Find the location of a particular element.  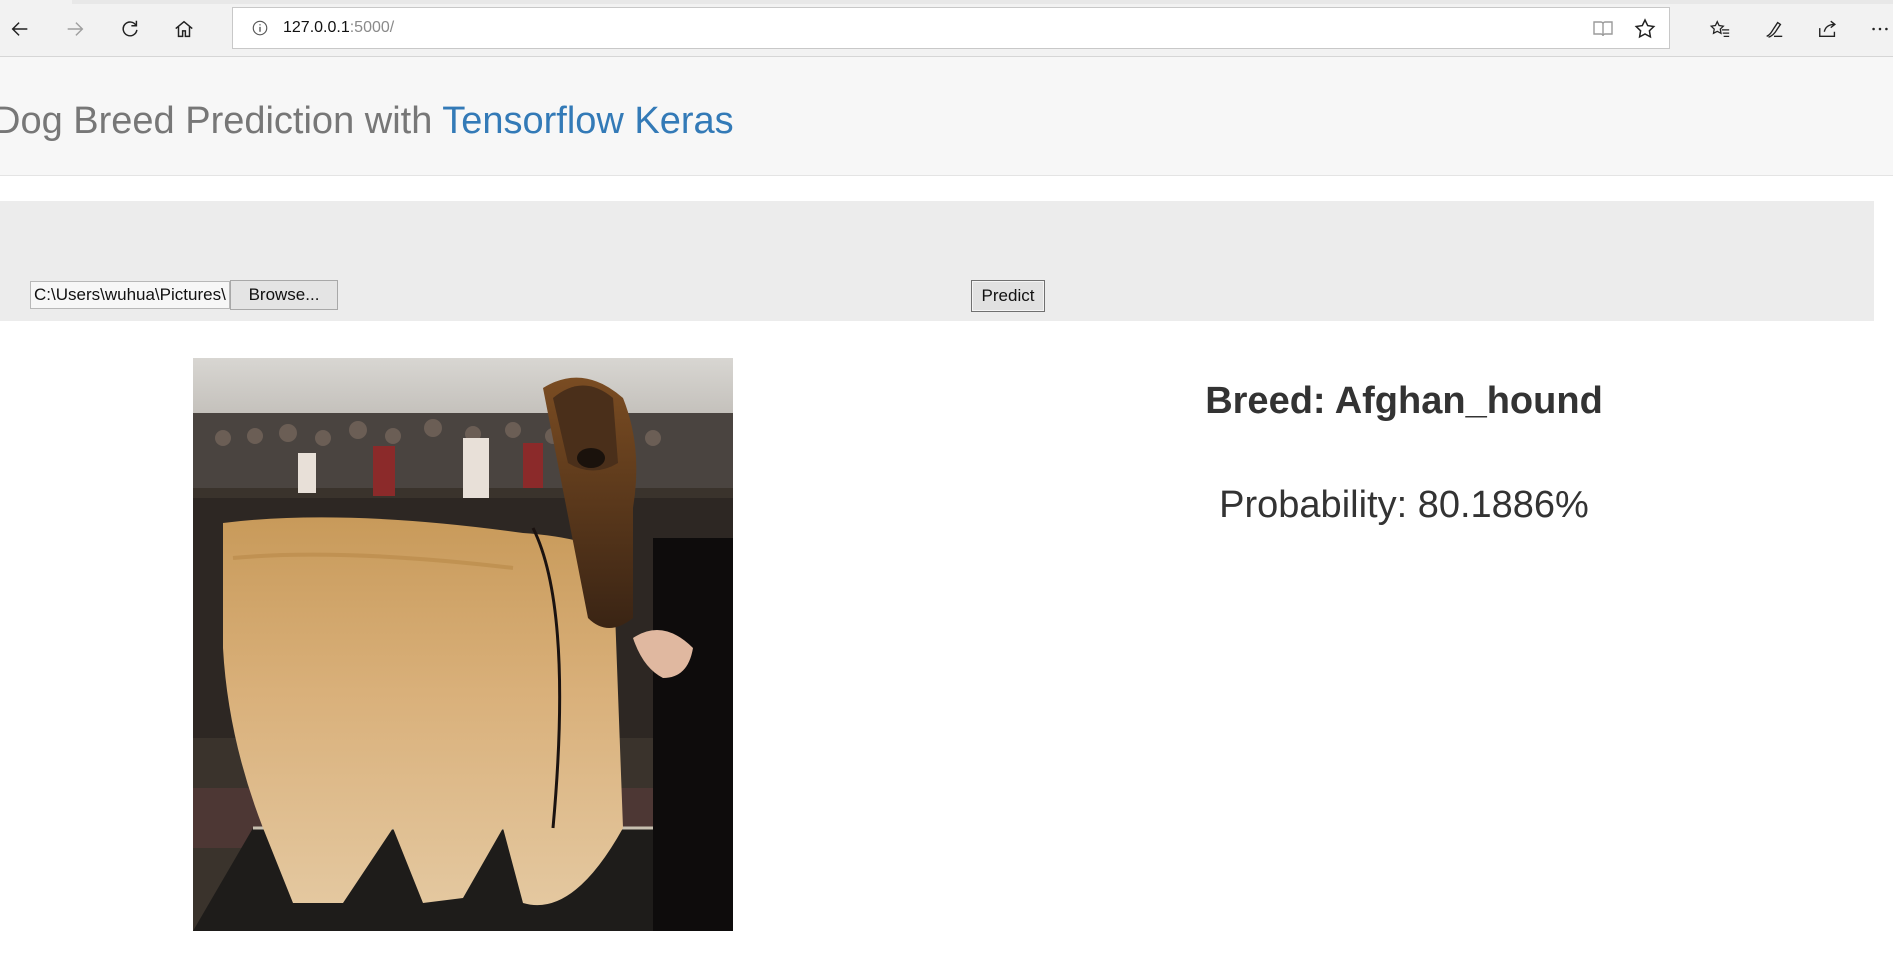

url-path: :5000/ is located at coordinates (372, 27).